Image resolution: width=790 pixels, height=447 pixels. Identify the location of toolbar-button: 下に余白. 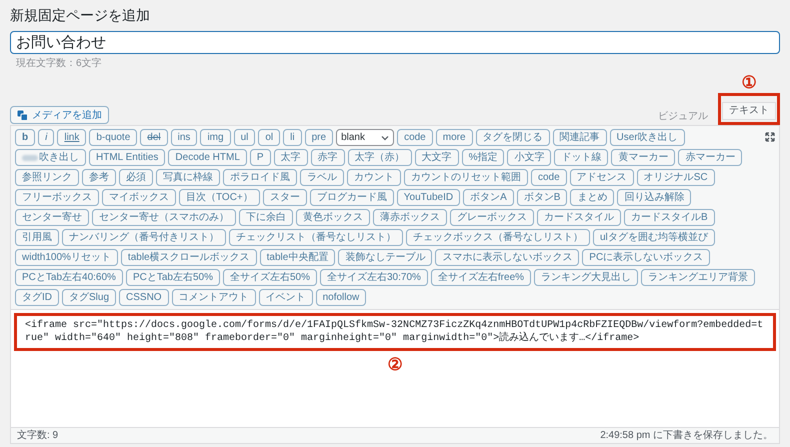
(266, 217).